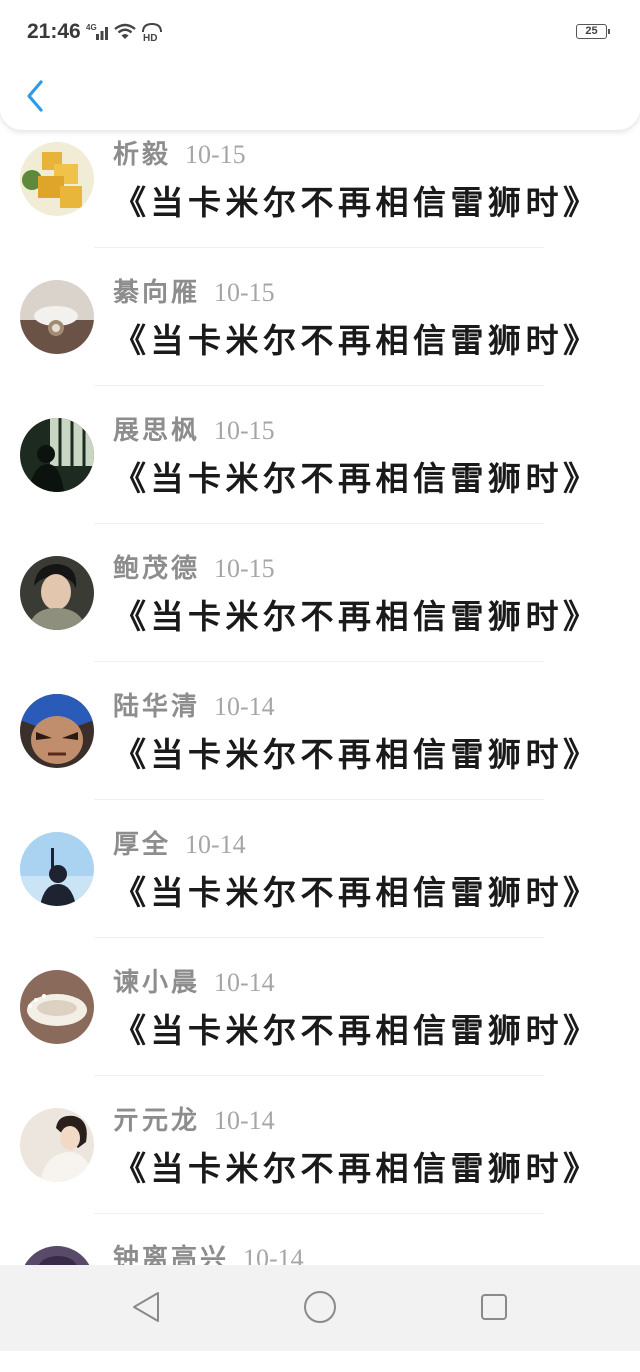 This screenshot has height=1372, width=640. I want to click on comment-item: 厚全 10-14 《当卡米尔不再相信雷狮时》, so click(320, 889).